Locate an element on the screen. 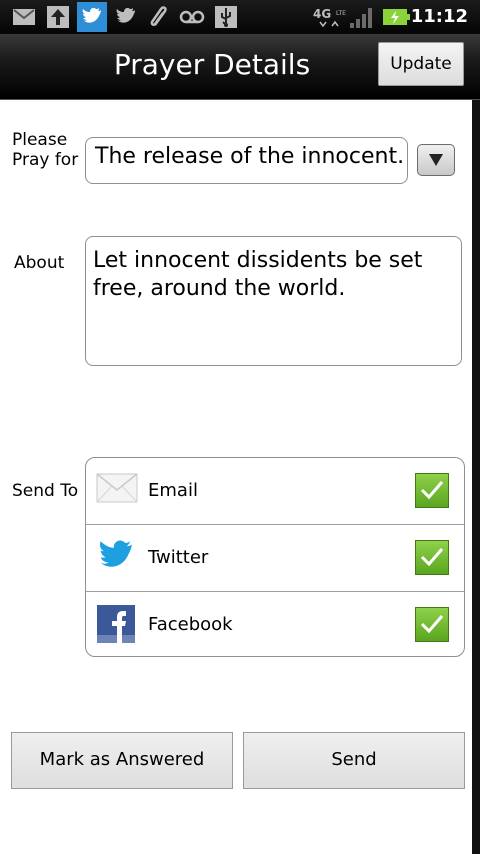  4g-lte-icon: 4G LTE is located at coordinates (330, 17).